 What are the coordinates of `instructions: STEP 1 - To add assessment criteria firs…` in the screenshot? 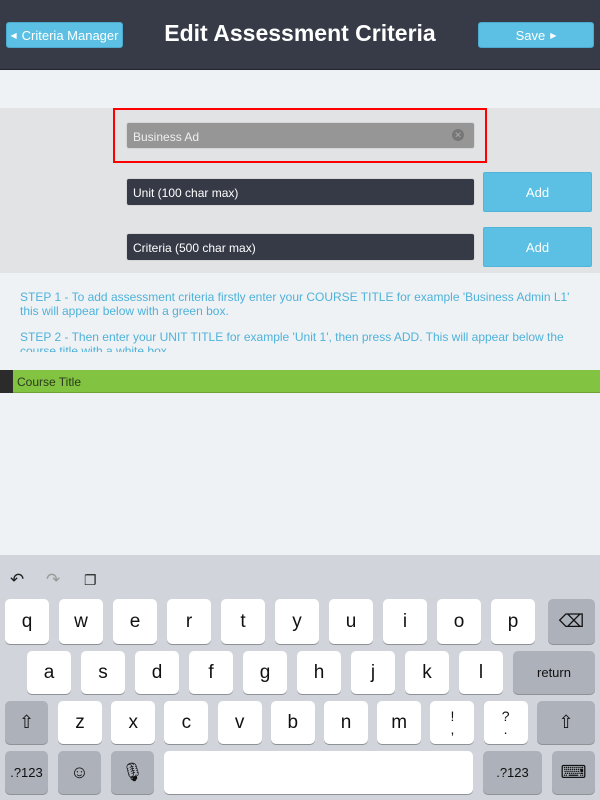 It's located at (300, 321).